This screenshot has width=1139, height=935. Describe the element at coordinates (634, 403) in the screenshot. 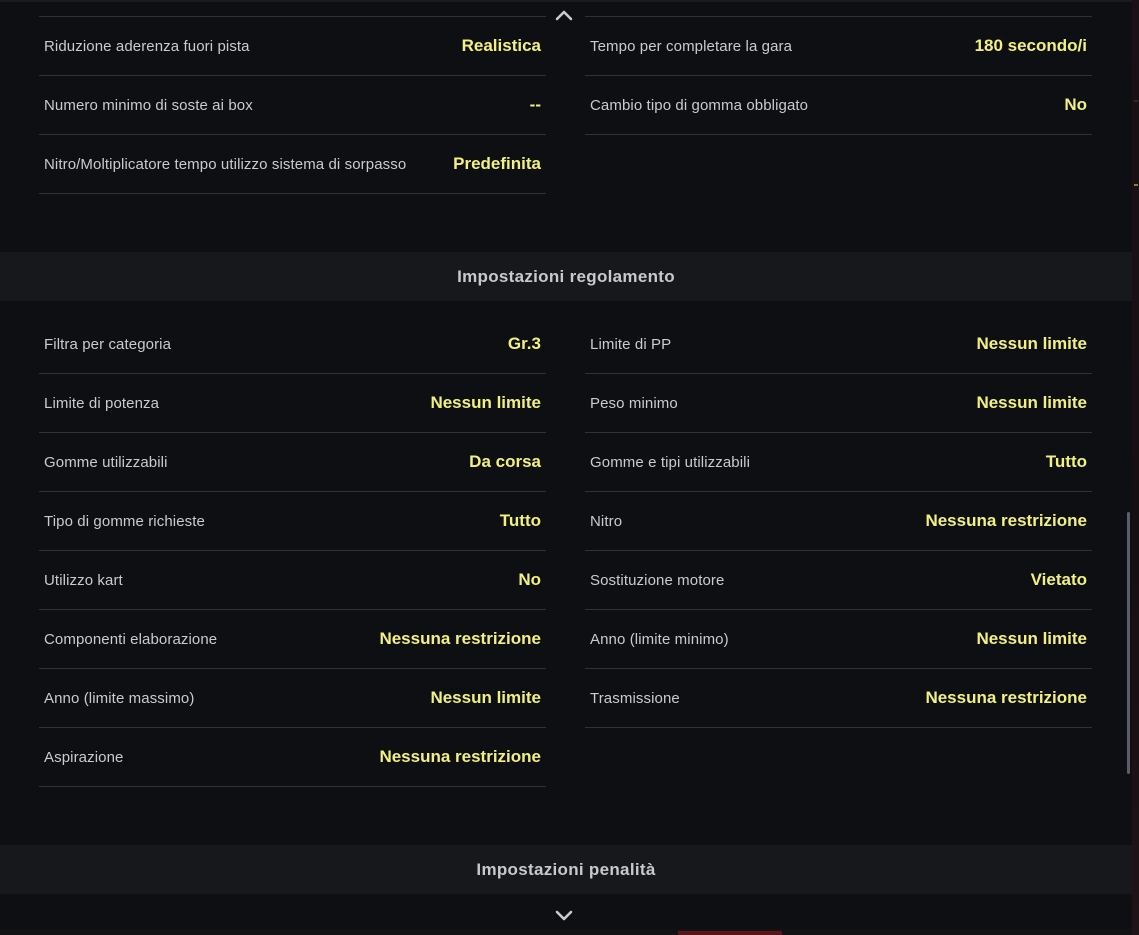

I see `setting-label: Peso minimo` at that location.